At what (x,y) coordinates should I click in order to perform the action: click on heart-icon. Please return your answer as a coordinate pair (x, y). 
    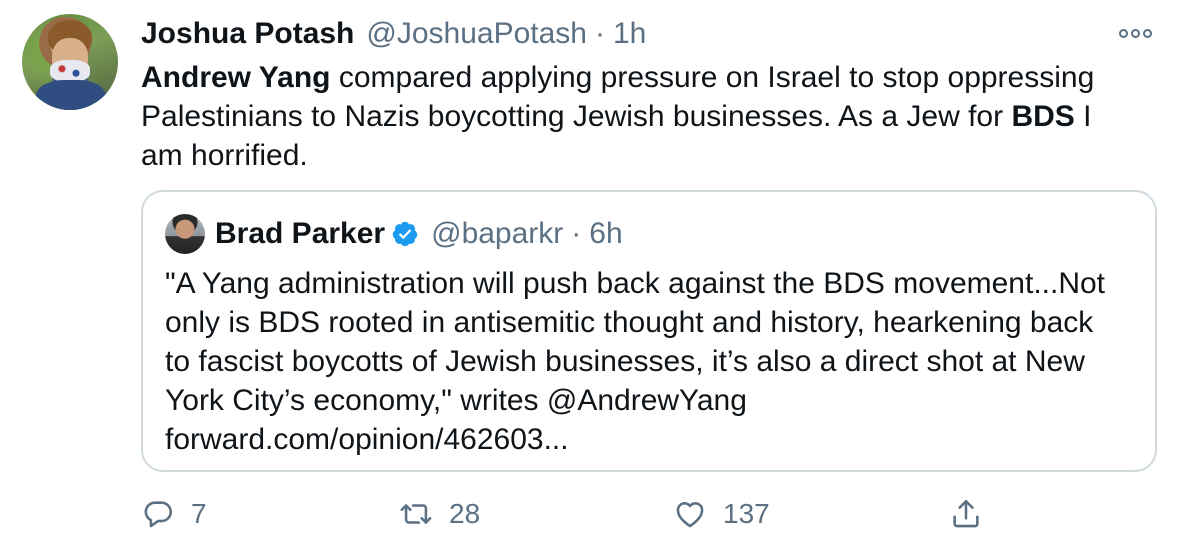
    Looking at the image, I should click on (690, 515).